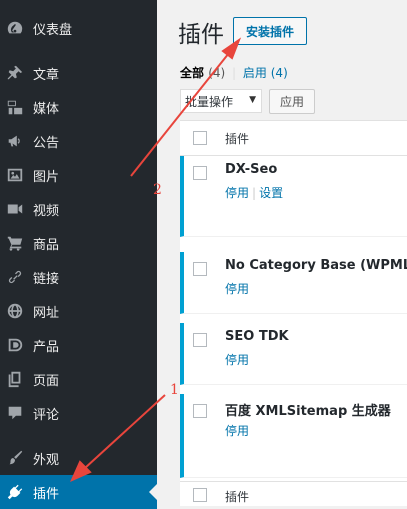 This screenshot has height=509, width=407. I want to click on sidebar-item-label: 公告, so click(46, 143).